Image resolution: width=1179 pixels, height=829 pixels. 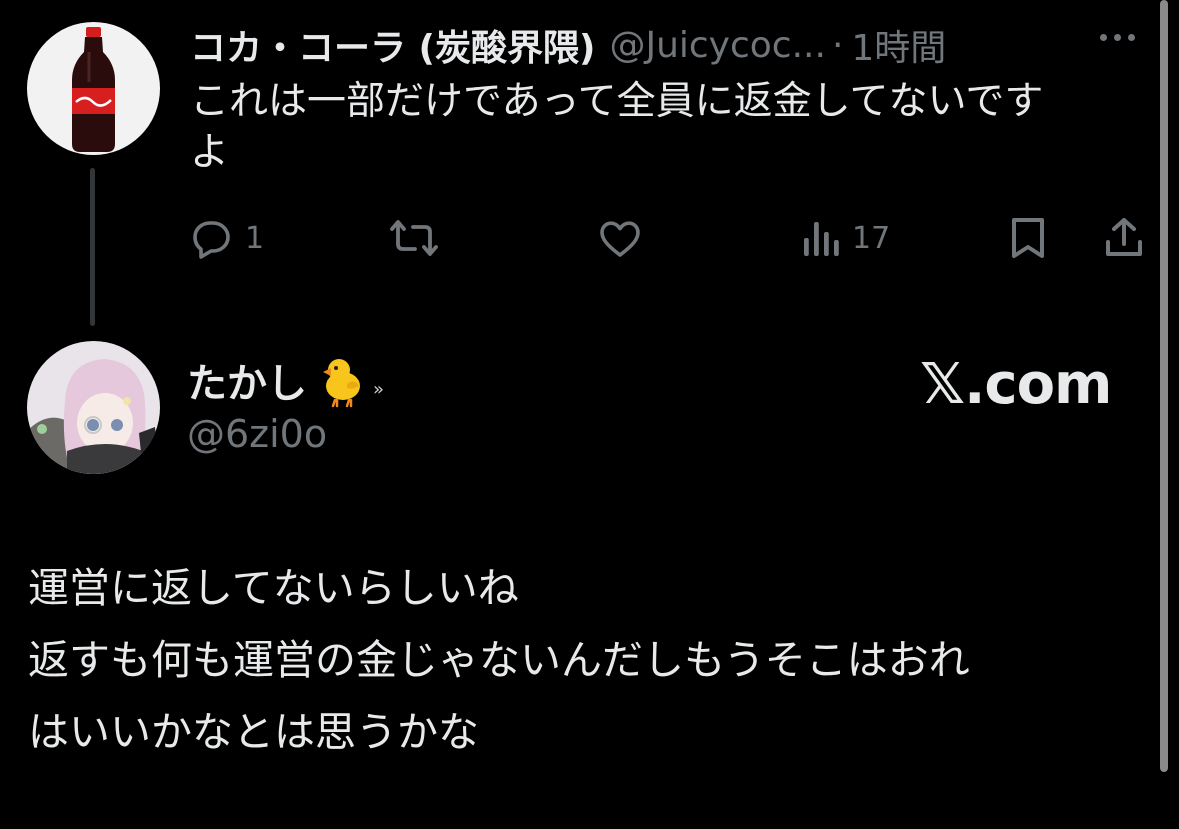 What do you see at coordinates (210, 152) in the screenshot?
I see `tweet1-text-line: よ` at bounding box center [210, 152].